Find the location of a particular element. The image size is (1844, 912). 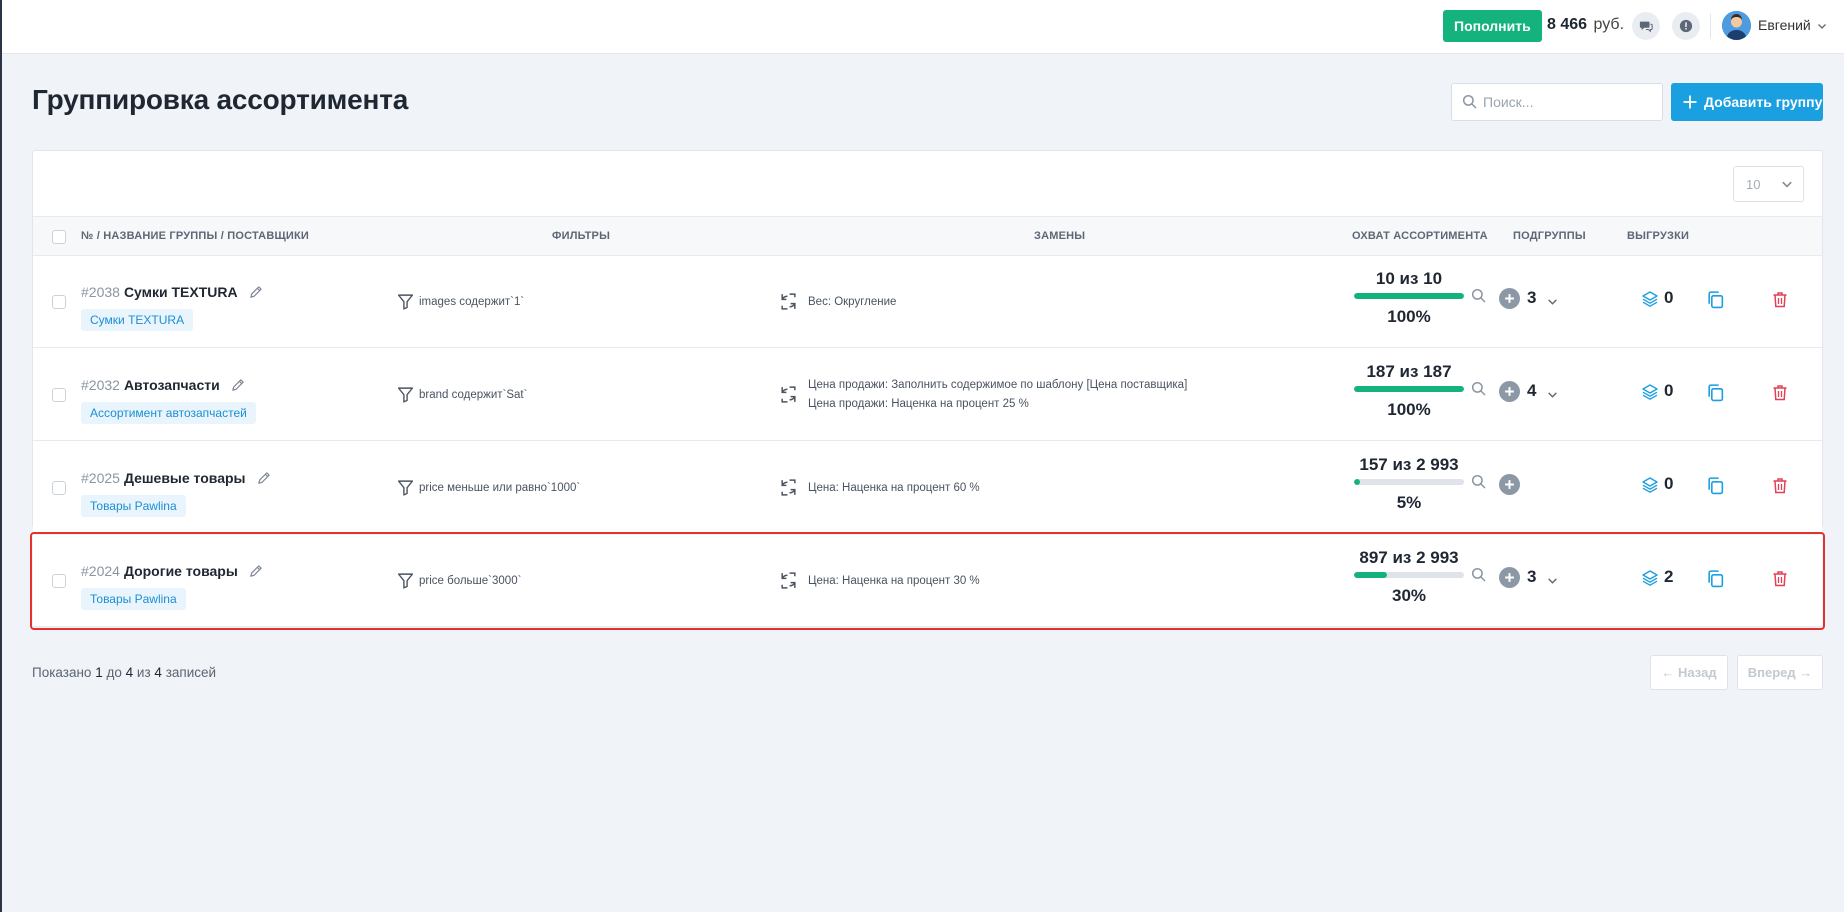

group-name-line: #2032 Автозапчасти is located at coordinates (163, 385).